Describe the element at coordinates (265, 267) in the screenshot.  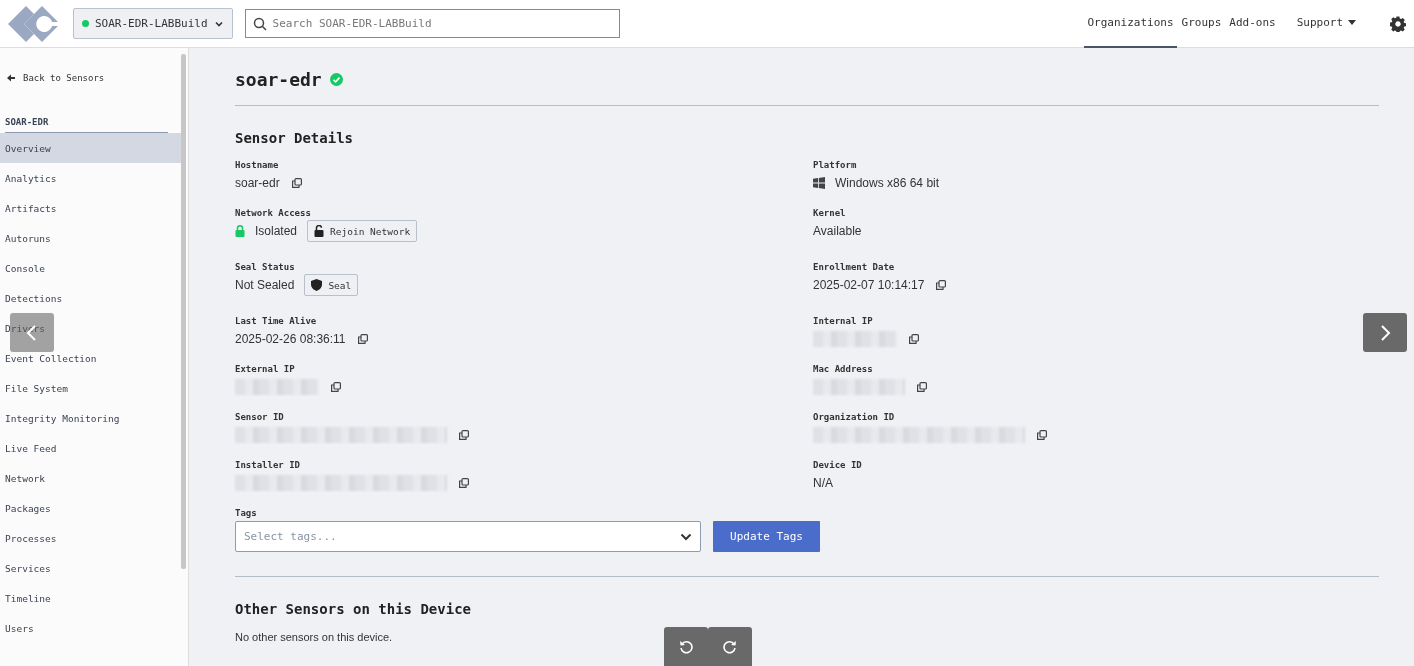
I see `field-label: Seal Status` at that location.